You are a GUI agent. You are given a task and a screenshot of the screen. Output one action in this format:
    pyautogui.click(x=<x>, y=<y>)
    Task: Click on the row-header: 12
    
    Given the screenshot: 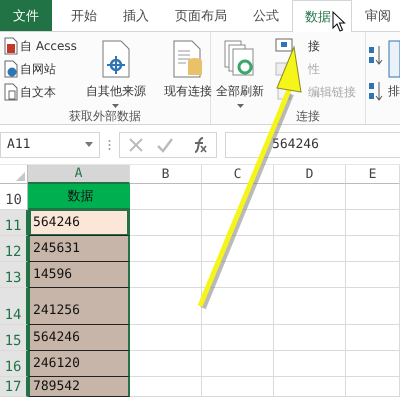 What is the action you would take?
    pyautogui.click(x=14, y=249)
    